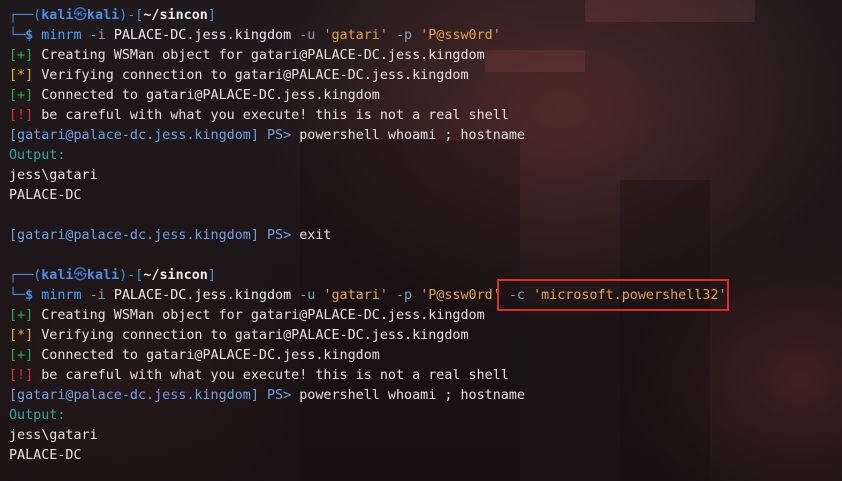  I want to click on ps-prompt-line: [gatari@palace-dc.jess.kingdom] PS> exit, so click(425, 236).